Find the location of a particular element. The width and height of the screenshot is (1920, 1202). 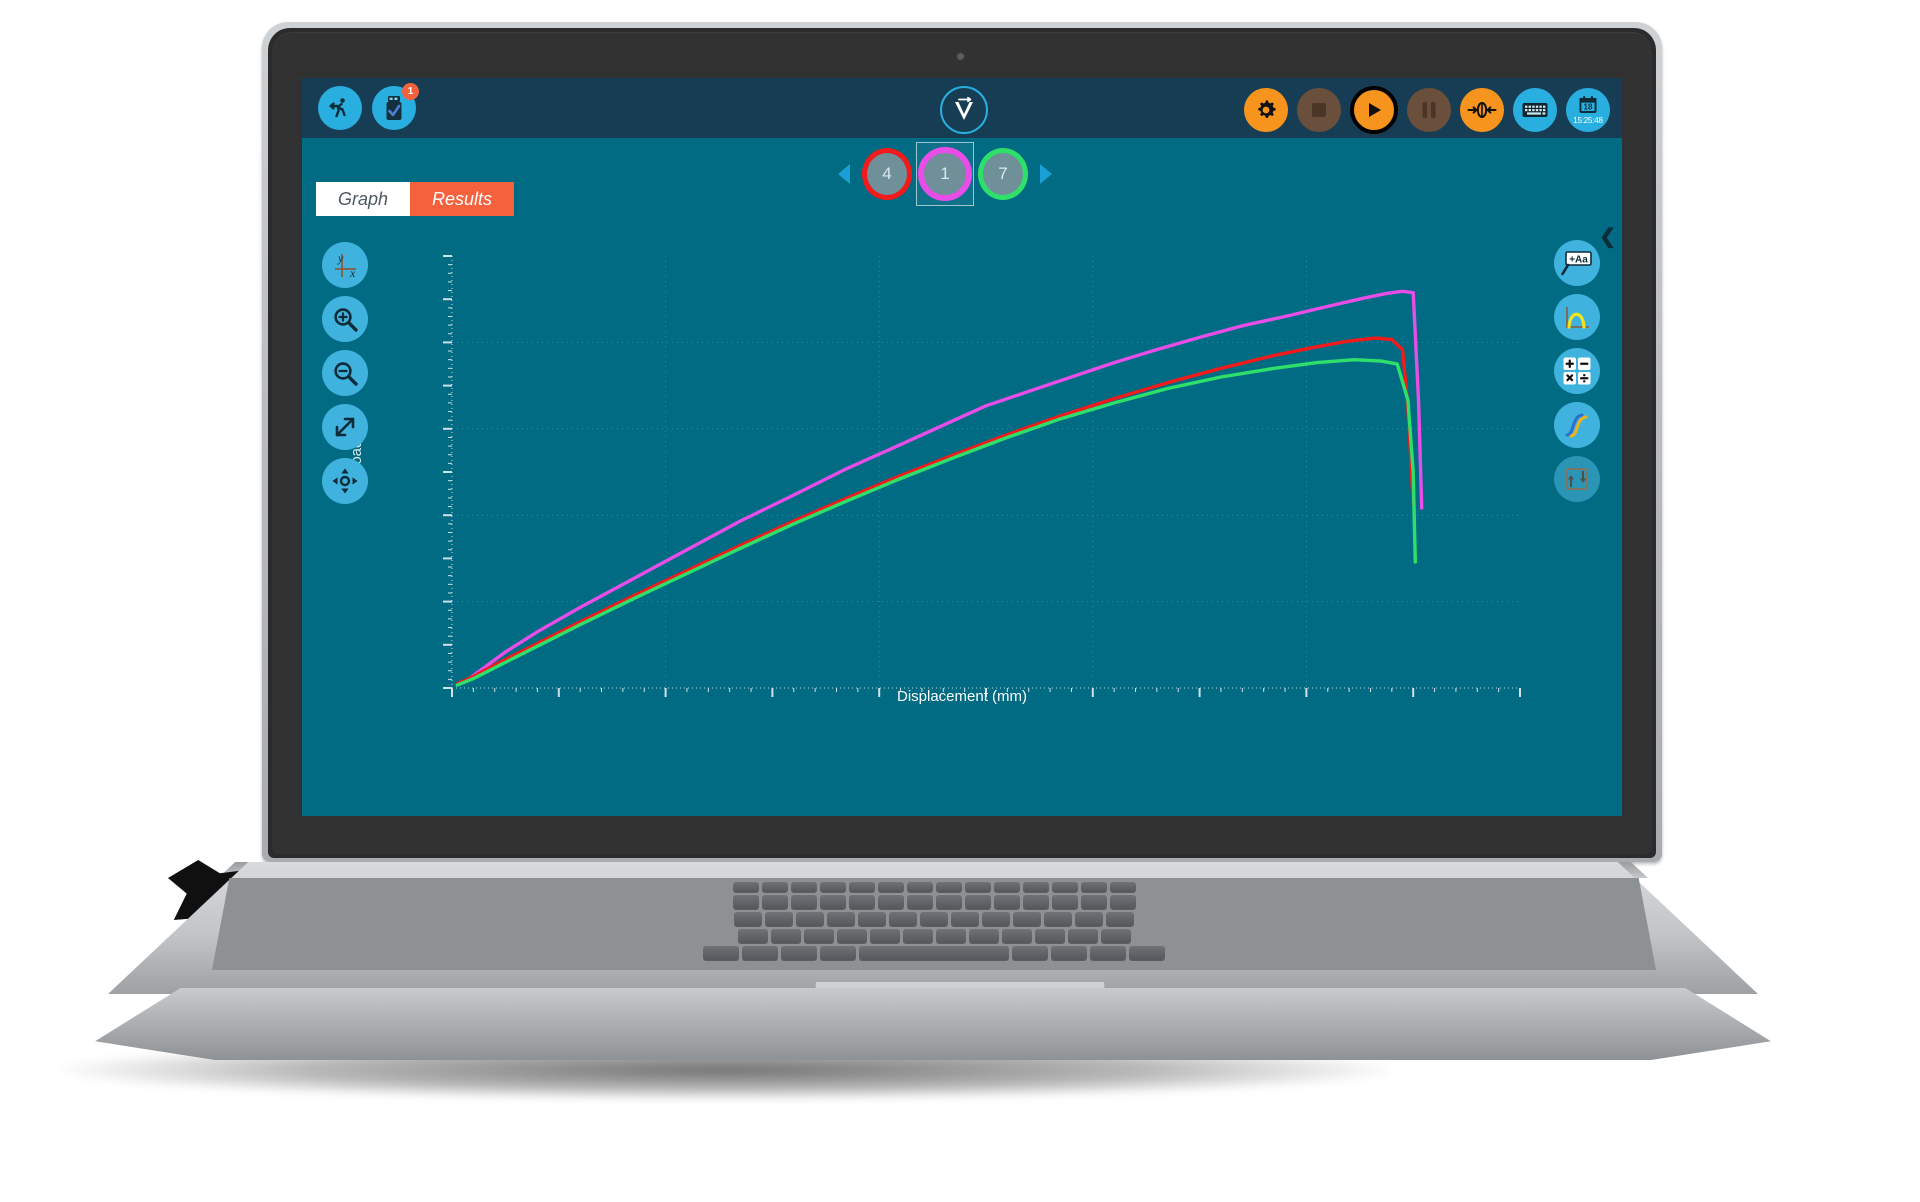

gear-icon is located at coordinates (1266, 110).